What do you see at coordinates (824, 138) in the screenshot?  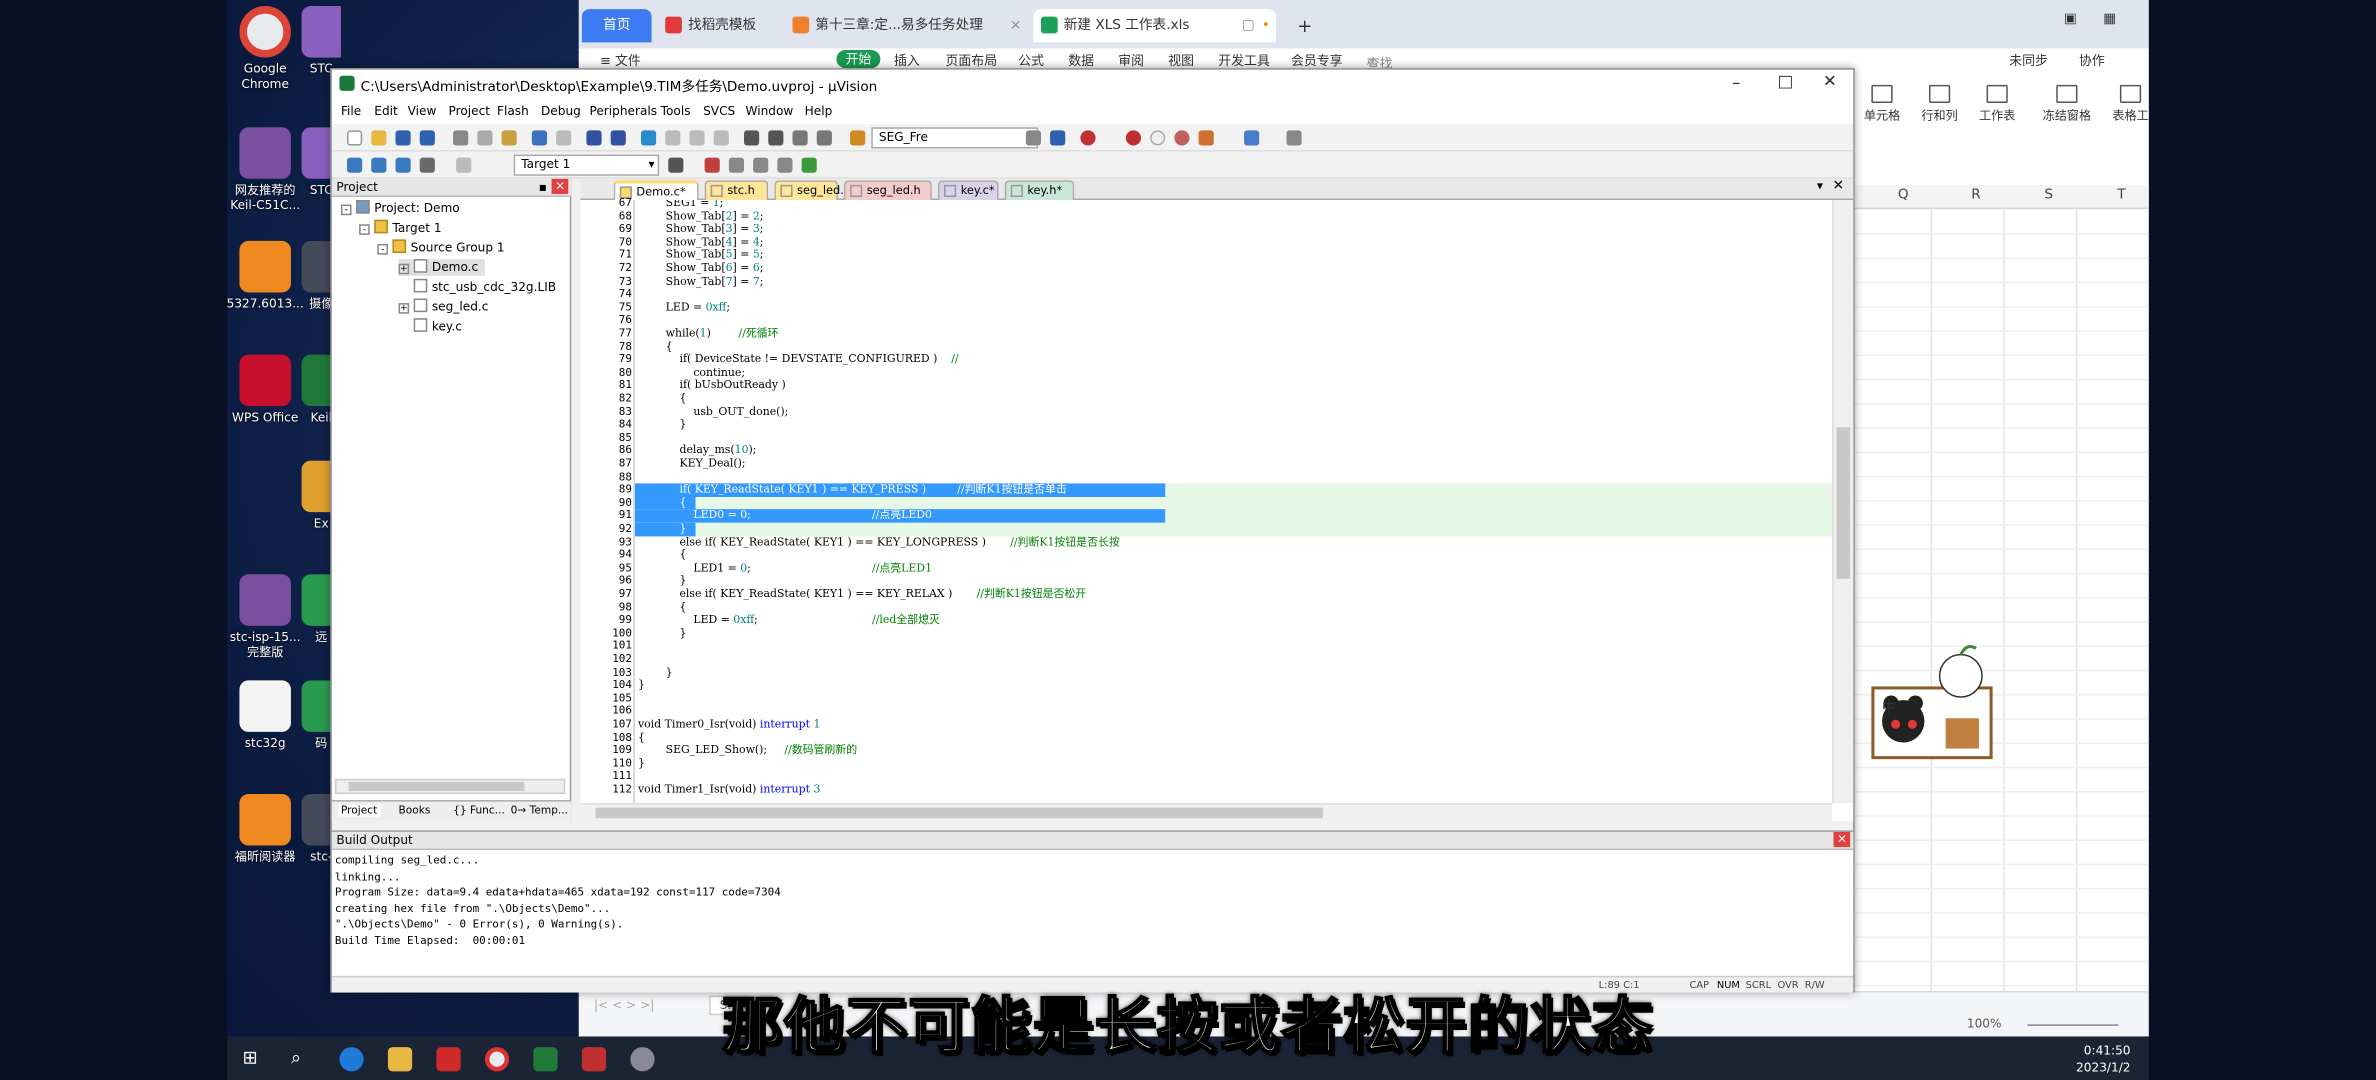 I see `uncomment-icon` at bounding box center [824, 138].